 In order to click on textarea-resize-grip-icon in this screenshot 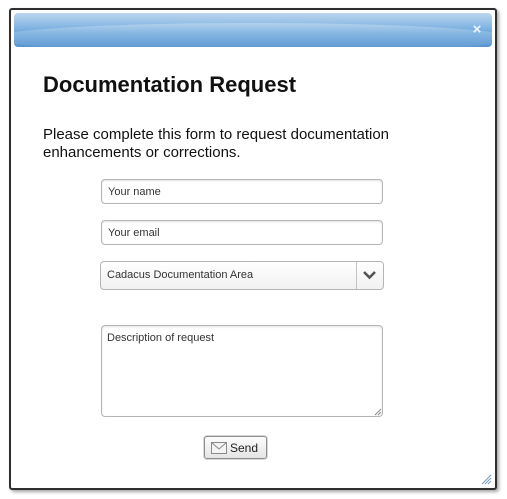, I will do `click(378, 412)`.